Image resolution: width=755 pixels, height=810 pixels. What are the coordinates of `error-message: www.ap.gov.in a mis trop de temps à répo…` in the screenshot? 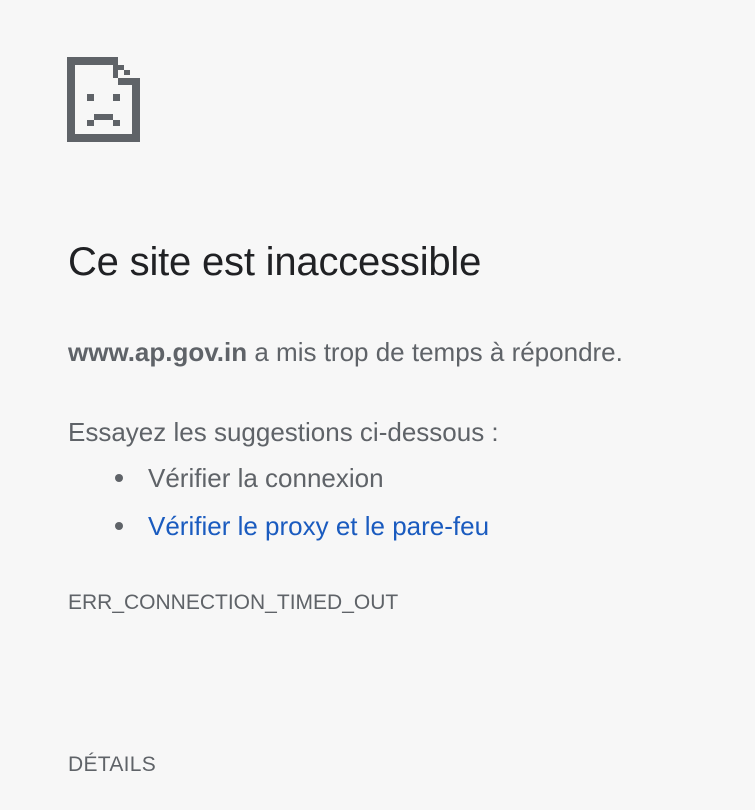 It's located at (345, 352).